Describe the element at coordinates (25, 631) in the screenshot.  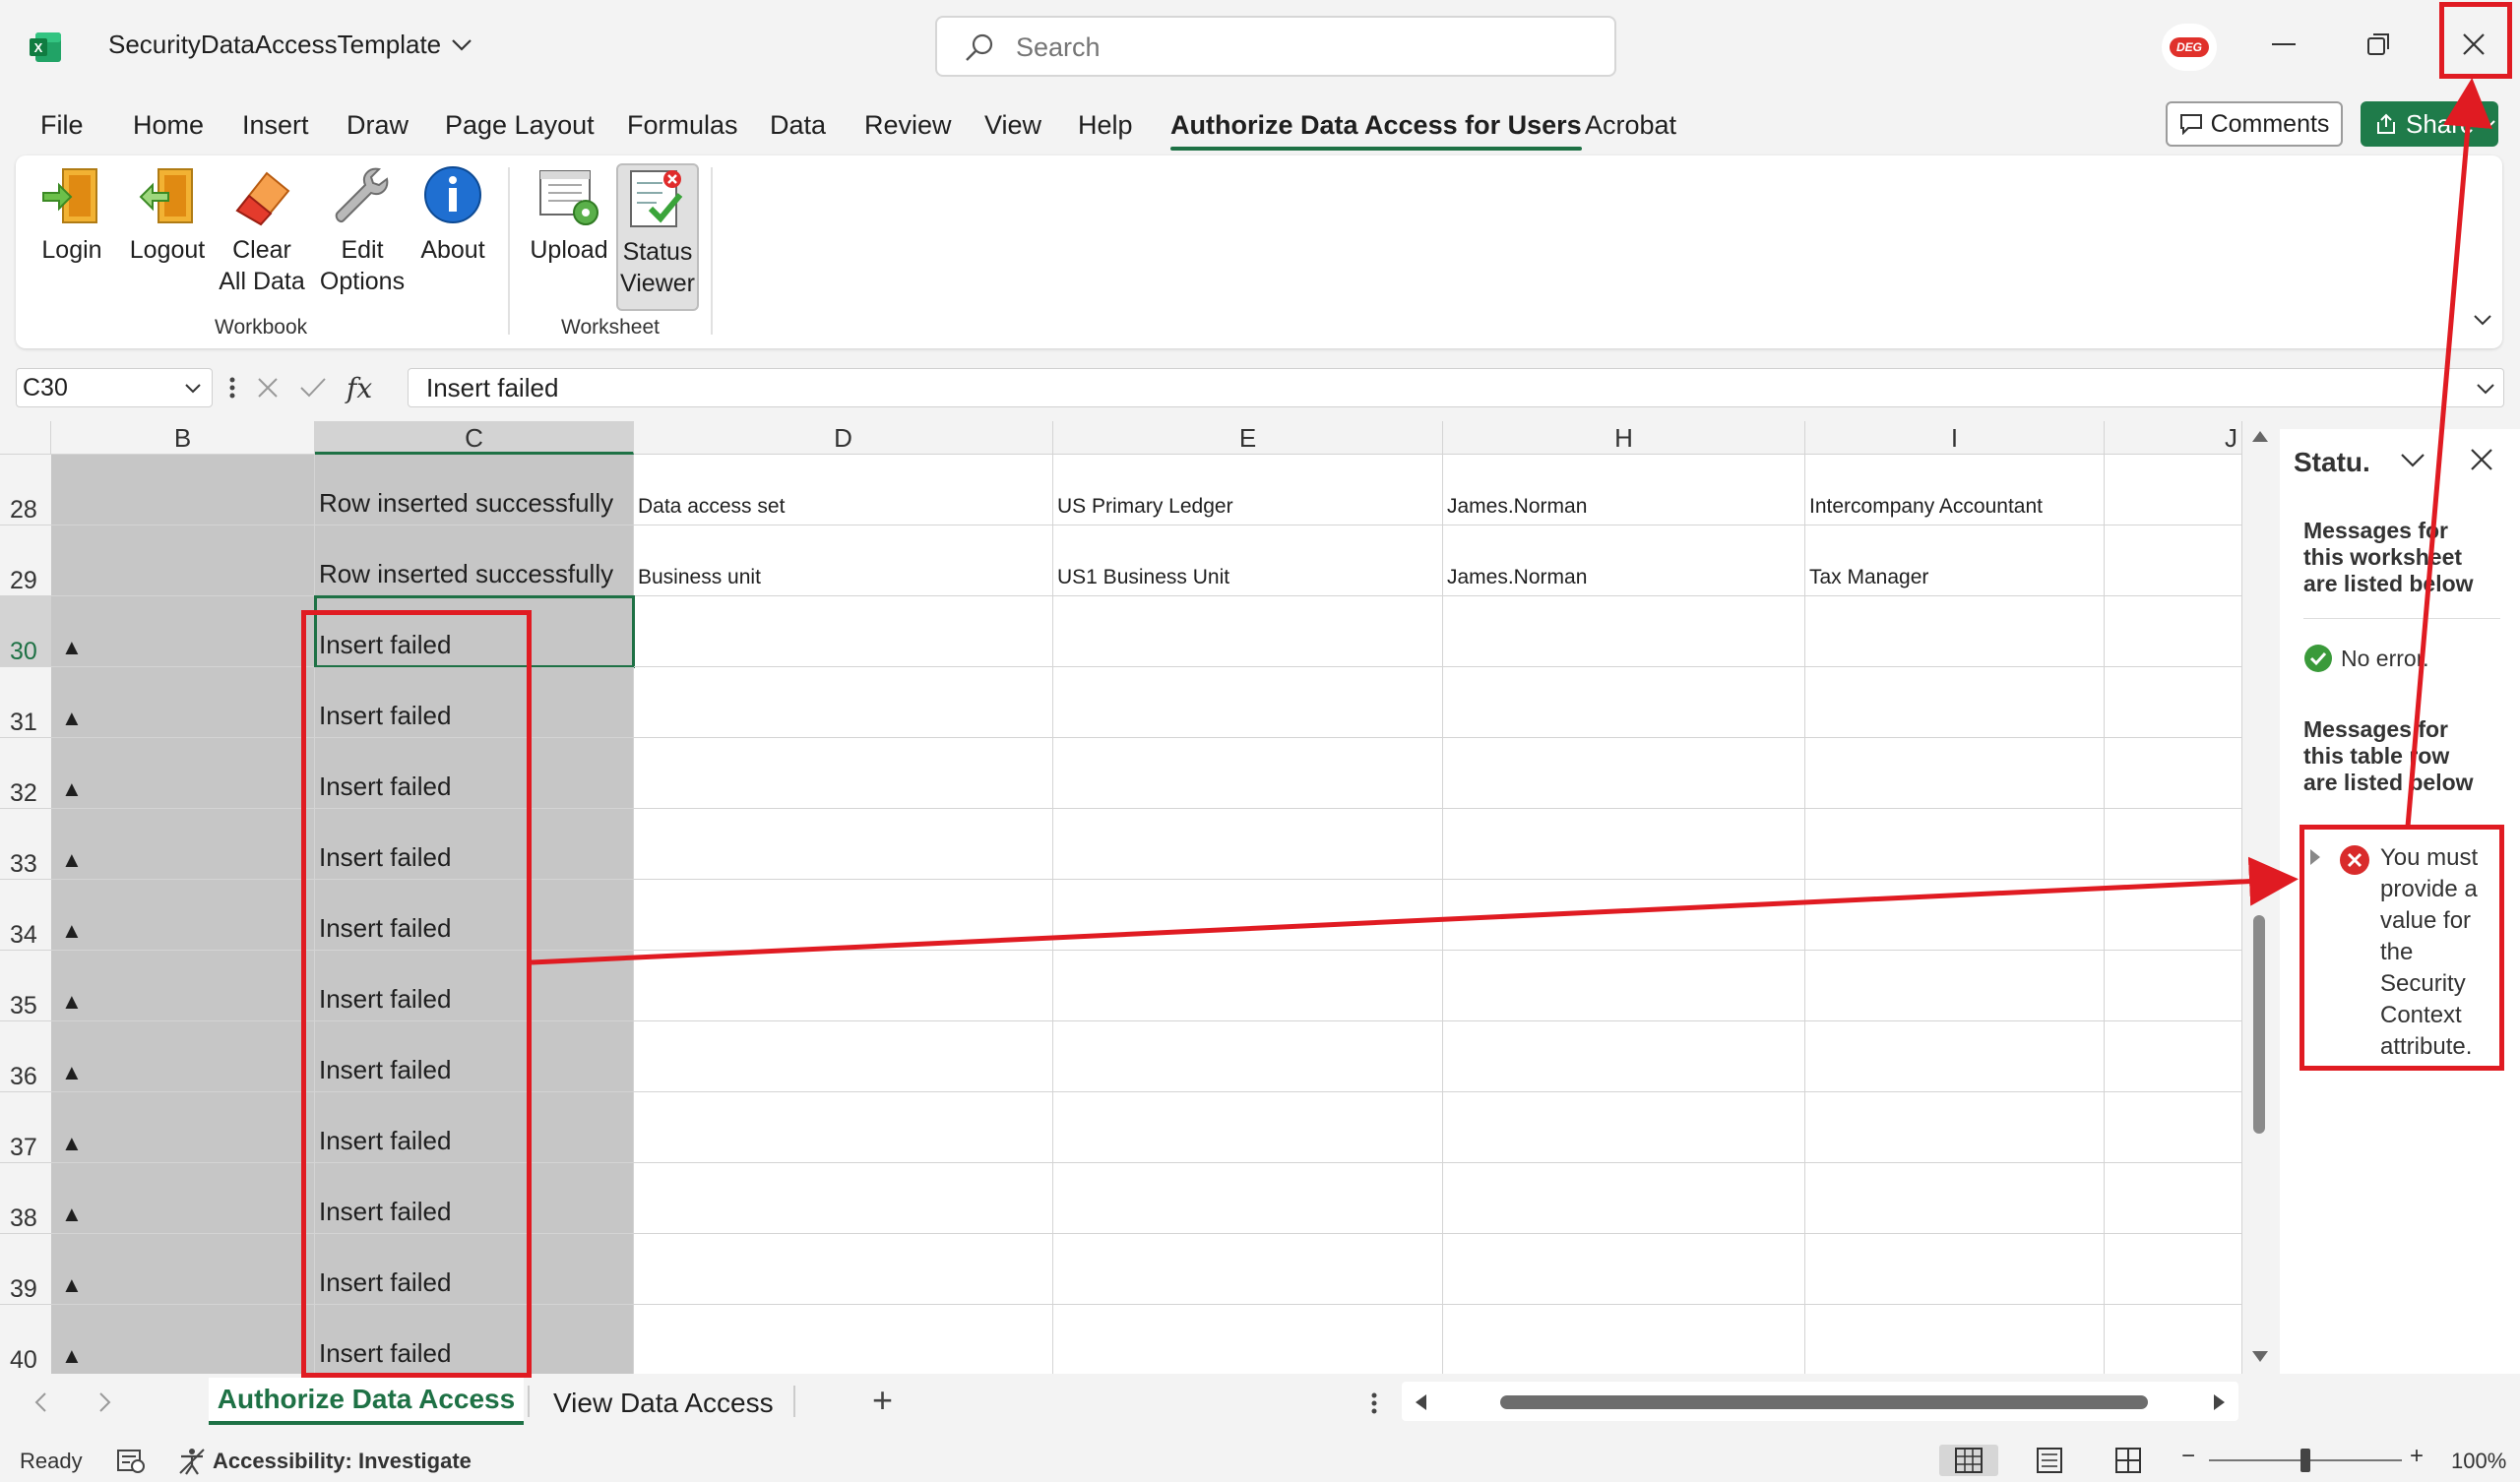
I see `row-header: 30` at that location.